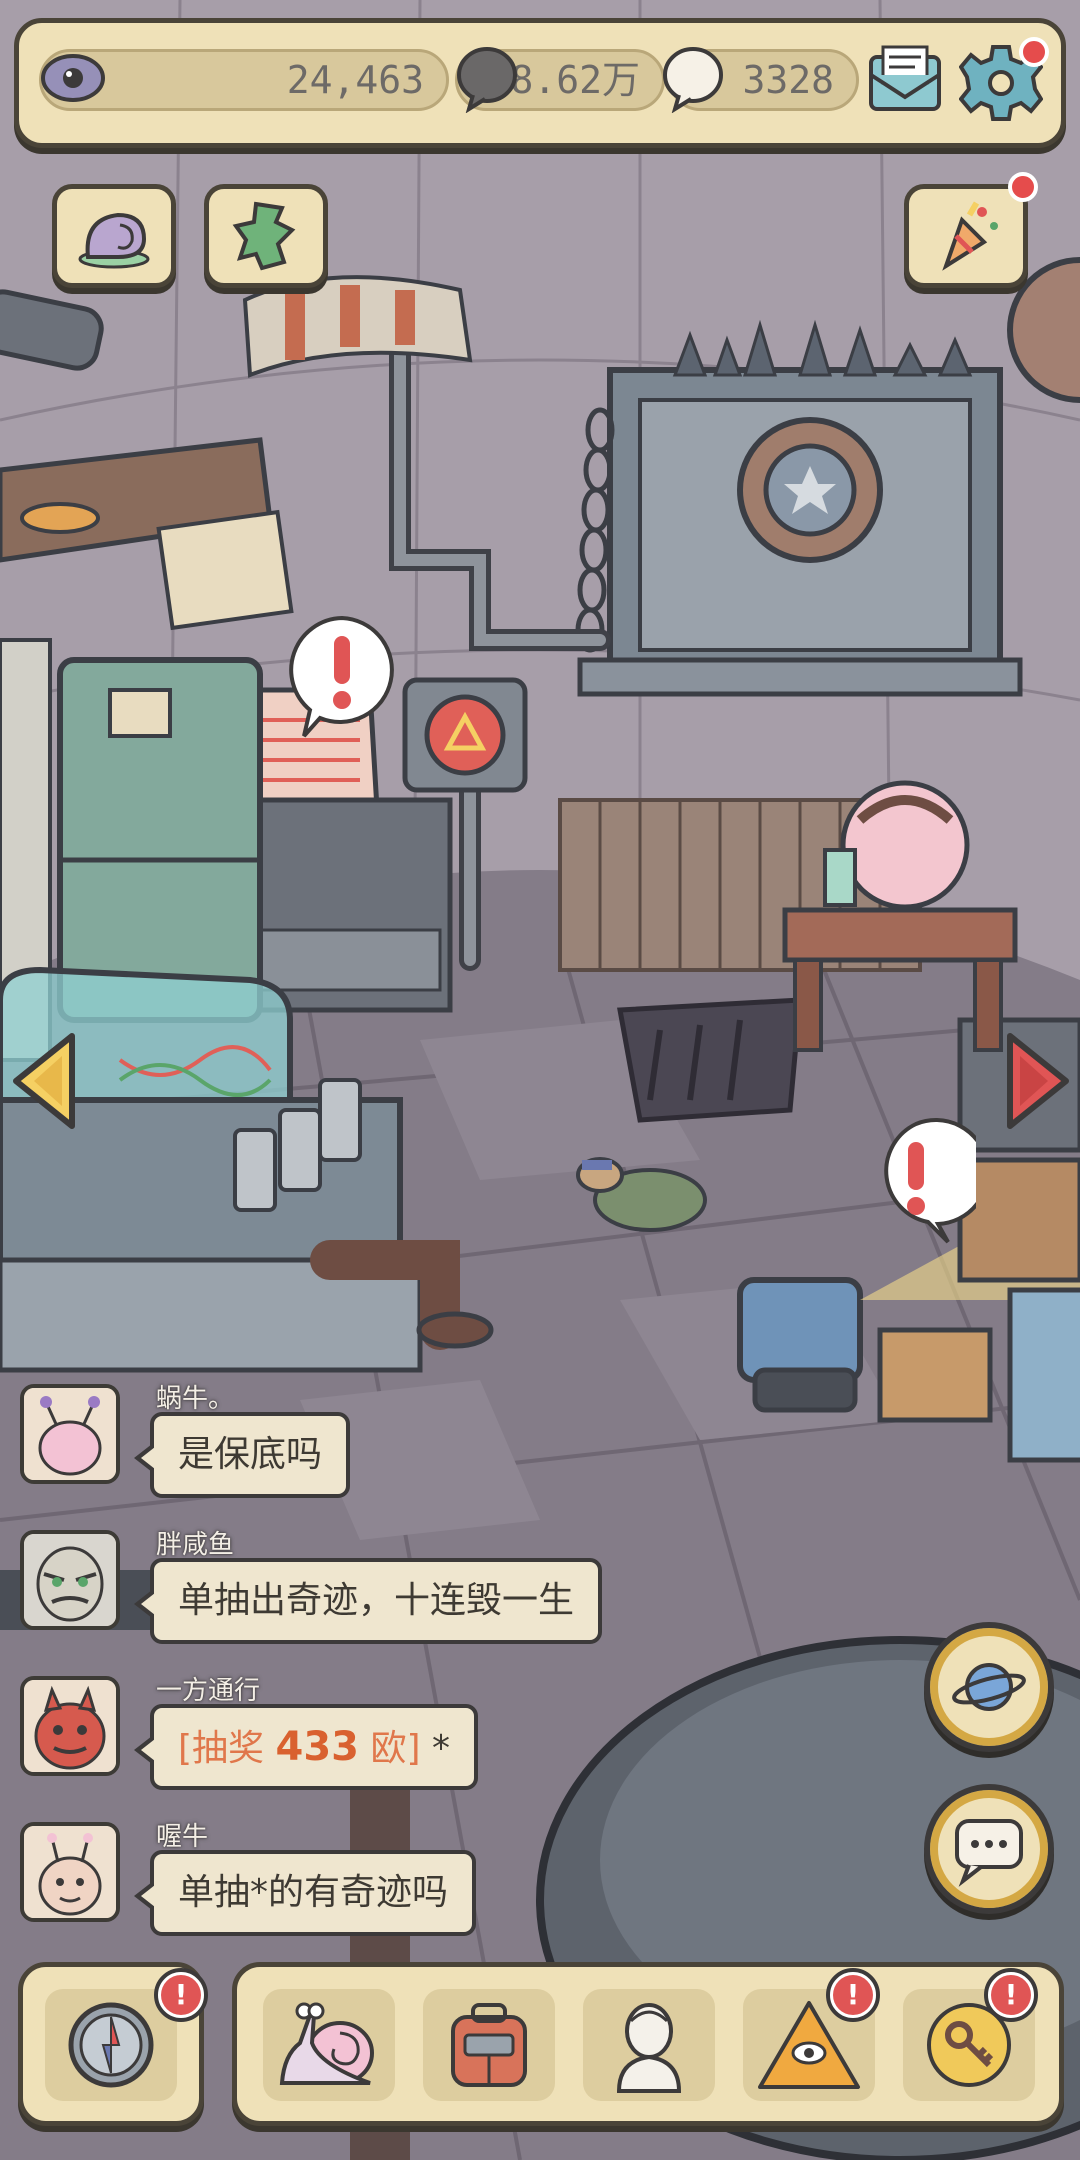 This screenshot has width=1080, height=2160. What do you see at coordinates (575, 80) in the screenshot?
I see `bubble-counter-value: 8.62万` at bounding box center [575, 80].